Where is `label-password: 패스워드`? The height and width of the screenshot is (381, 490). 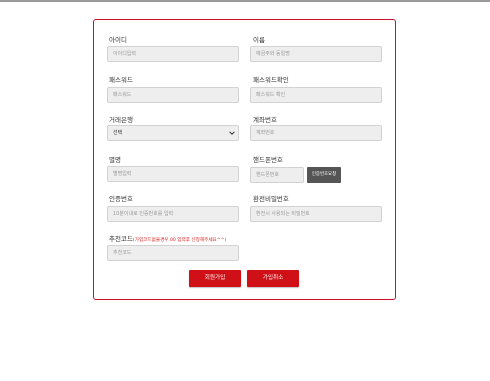
label-password: 패스워드 is located at coordinates (121, 80).